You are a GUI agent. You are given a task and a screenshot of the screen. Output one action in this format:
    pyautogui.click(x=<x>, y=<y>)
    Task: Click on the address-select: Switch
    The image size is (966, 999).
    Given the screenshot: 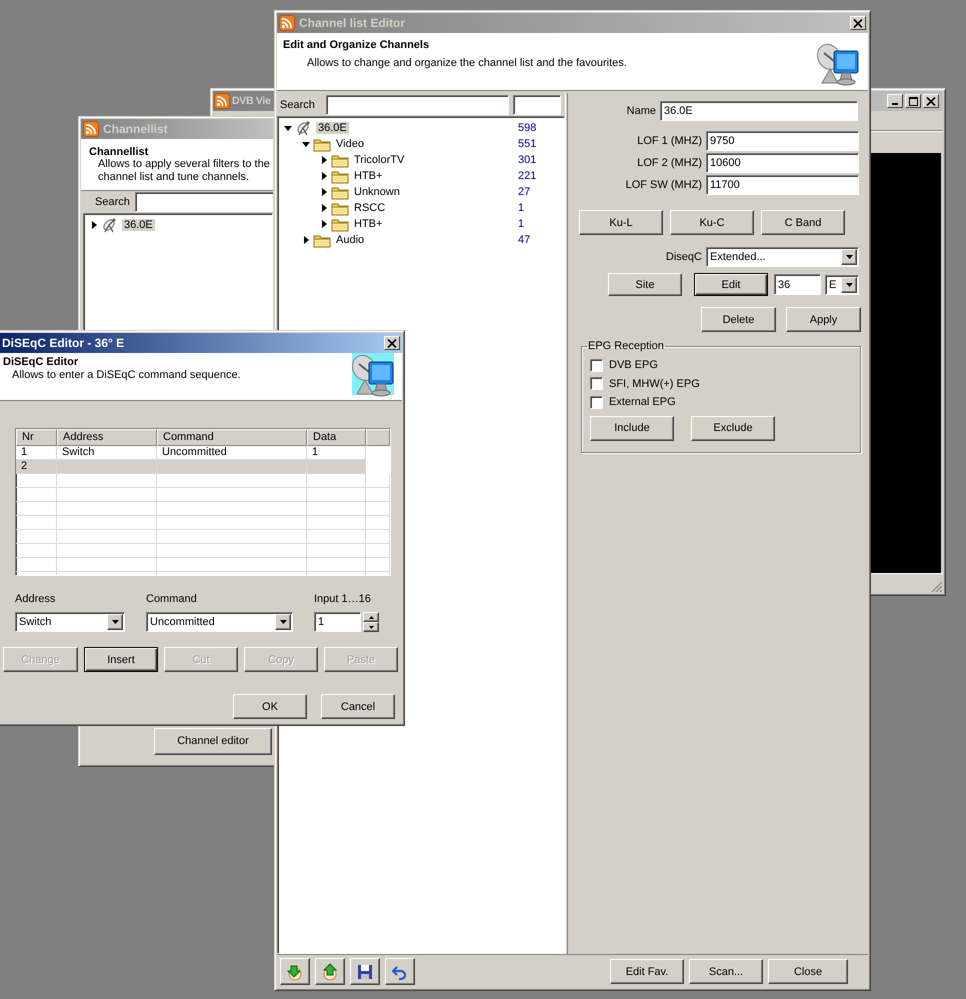 What is the action you would take?
    pyautogui.click(x=70, y=622)
    